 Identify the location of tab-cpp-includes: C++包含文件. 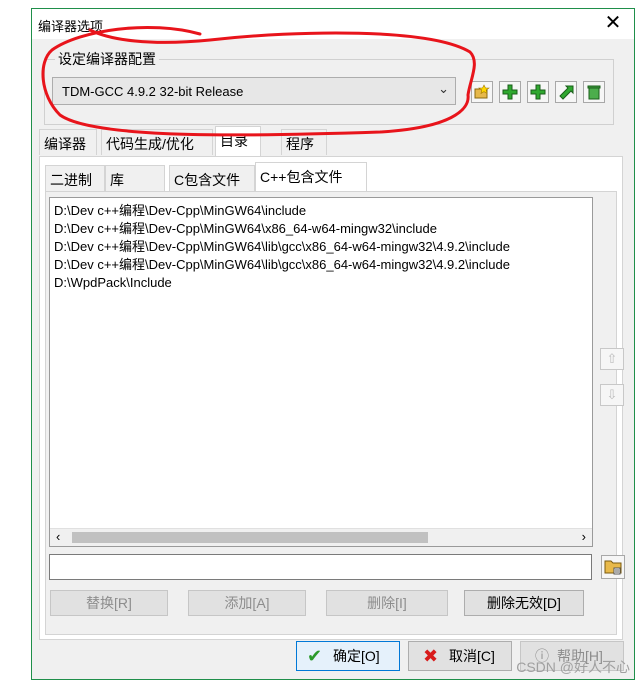
(311, 177).